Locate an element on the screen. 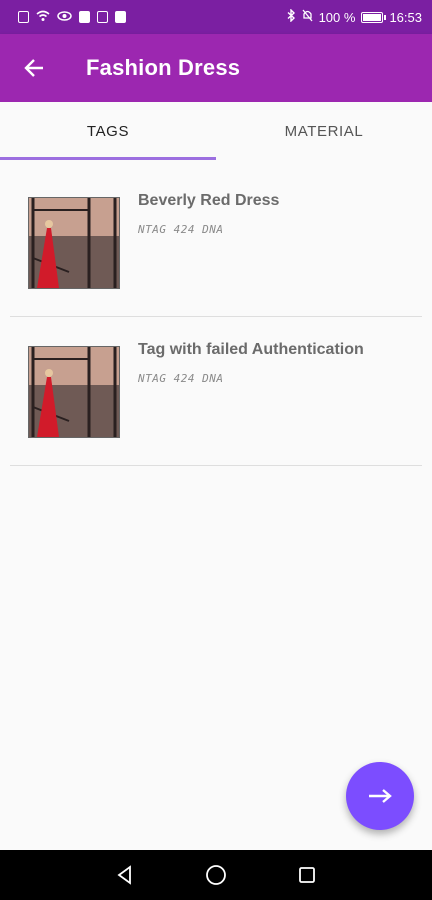  system-nav-bar is located at coordinates (216, 875).